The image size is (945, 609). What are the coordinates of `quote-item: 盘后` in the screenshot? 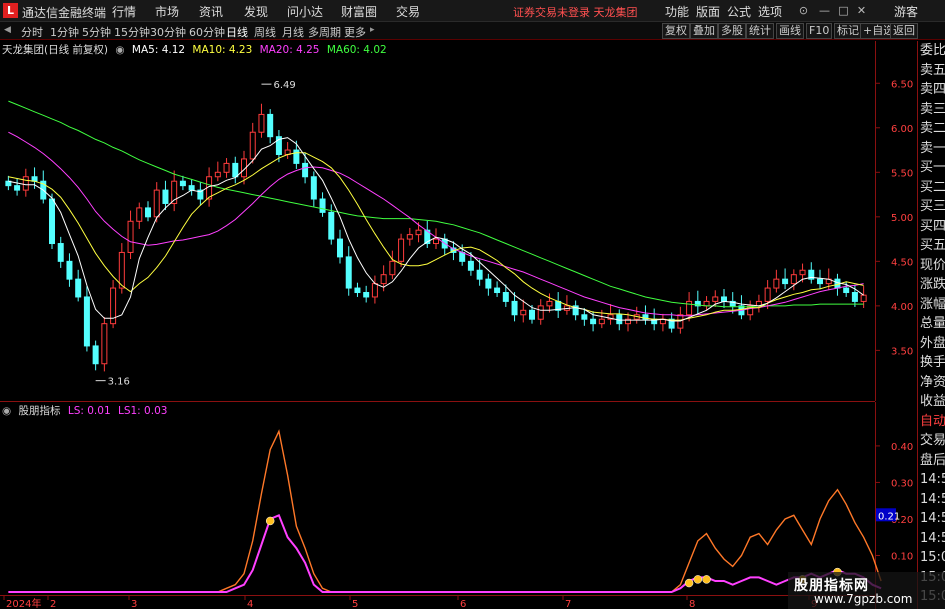 It's located at (932, 460).